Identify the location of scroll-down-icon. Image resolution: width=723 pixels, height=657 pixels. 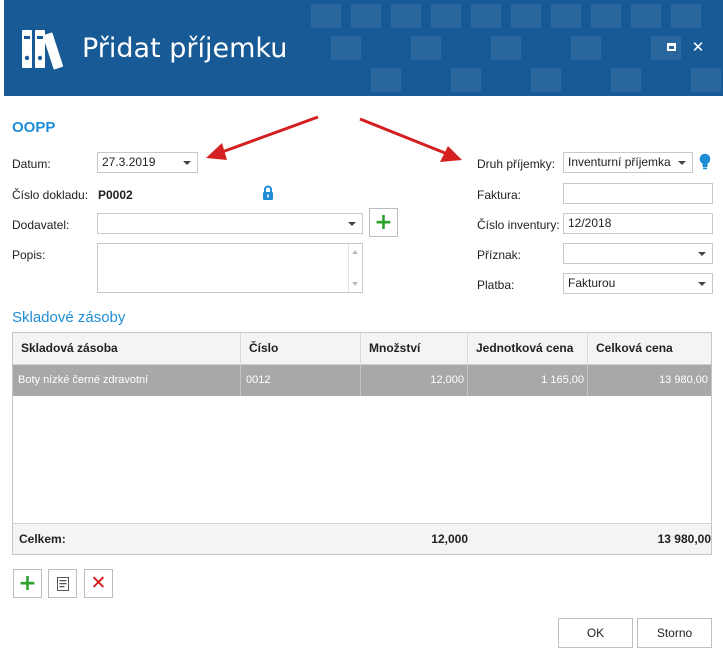
(355, 284).